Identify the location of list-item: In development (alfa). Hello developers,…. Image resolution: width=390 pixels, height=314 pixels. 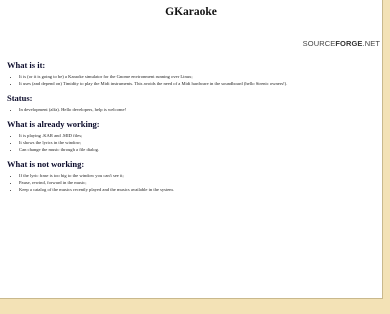
(199, 109).